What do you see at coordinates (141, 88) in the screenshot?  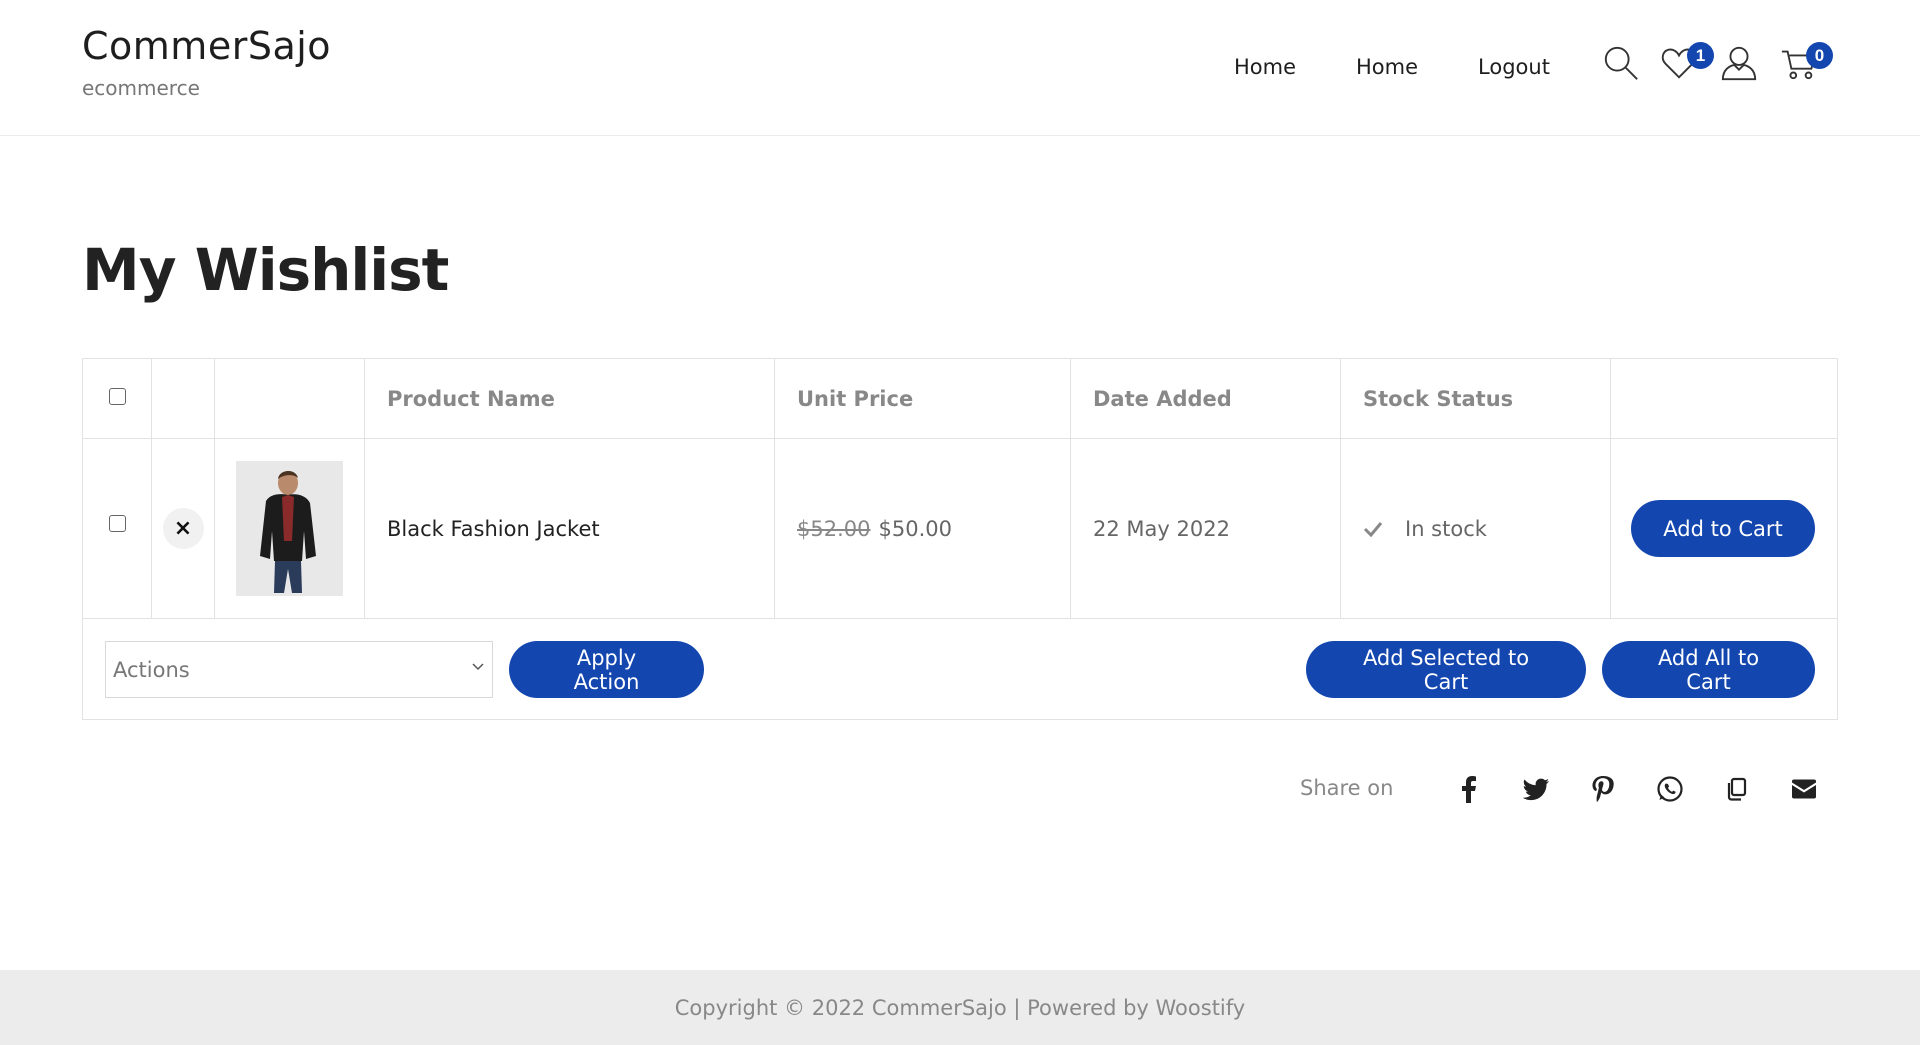 I see `site-tagline: ecommerce` at bounding box center [141, 88].